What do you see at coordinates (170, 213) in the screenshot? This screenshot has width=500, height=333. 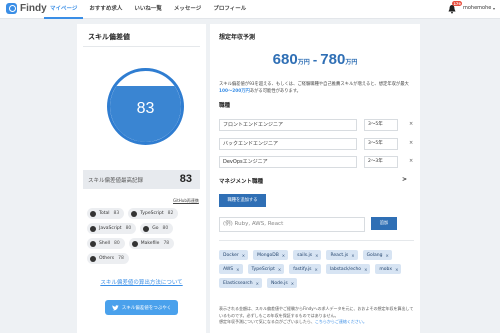 I see `skill-value: 82` at bounding box center [170, 213].